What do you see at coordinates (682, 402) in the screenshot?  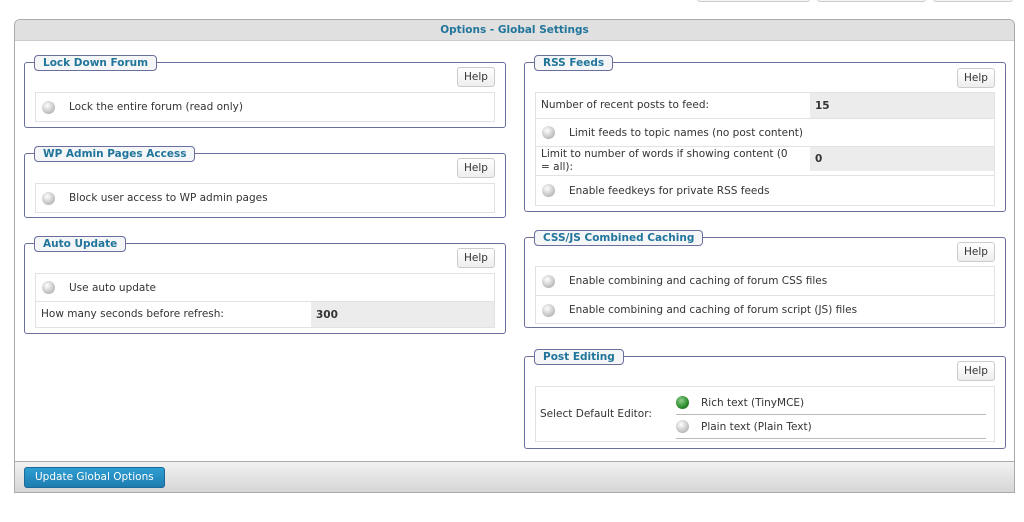 I see `radio-selected-icon` at bounding box center [682, 402].